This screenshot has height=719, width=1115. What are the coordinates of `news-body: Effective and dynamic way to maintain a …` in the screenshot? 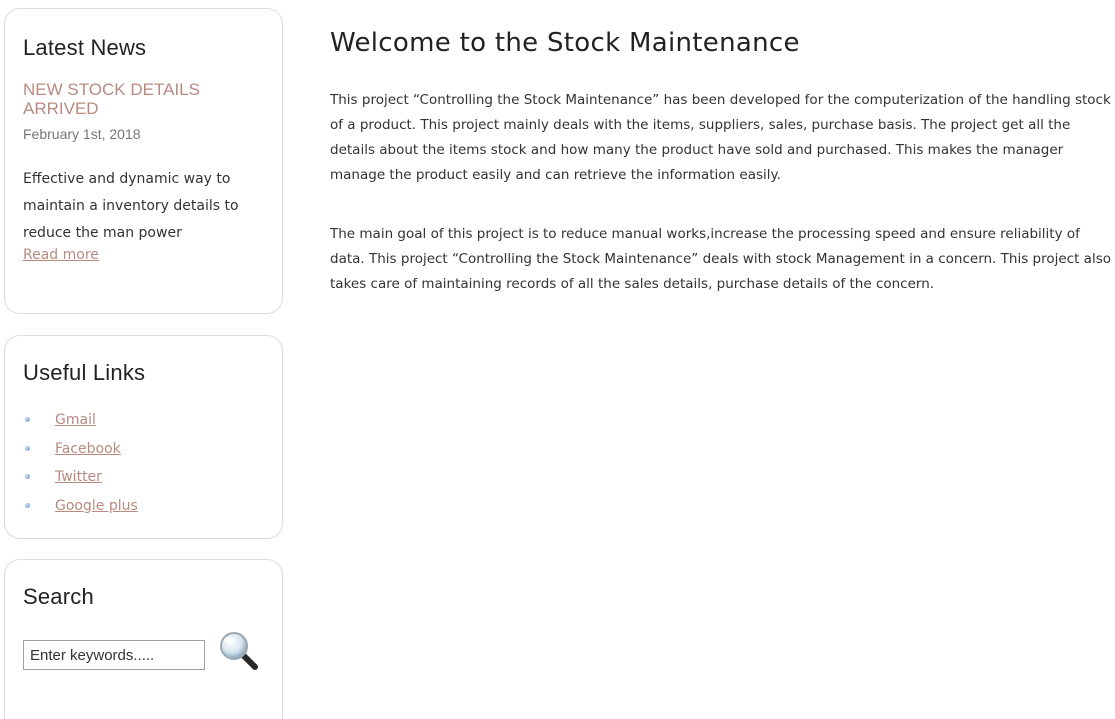 It's located at (131, 206).